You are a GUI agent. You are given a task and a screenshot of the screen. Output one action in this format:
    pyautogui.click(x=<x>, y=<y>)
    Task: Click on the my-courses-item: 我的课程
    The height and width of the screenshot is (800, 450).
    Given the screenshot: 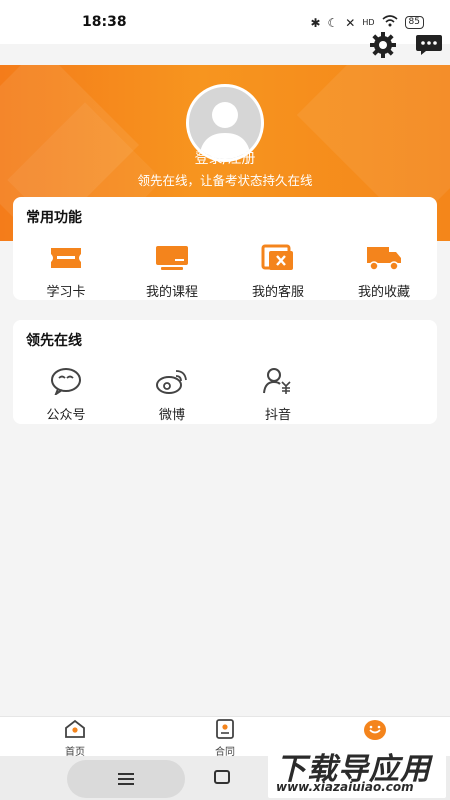 What is the action you would take?
    pyautogui.click(x=172, y=271)
    